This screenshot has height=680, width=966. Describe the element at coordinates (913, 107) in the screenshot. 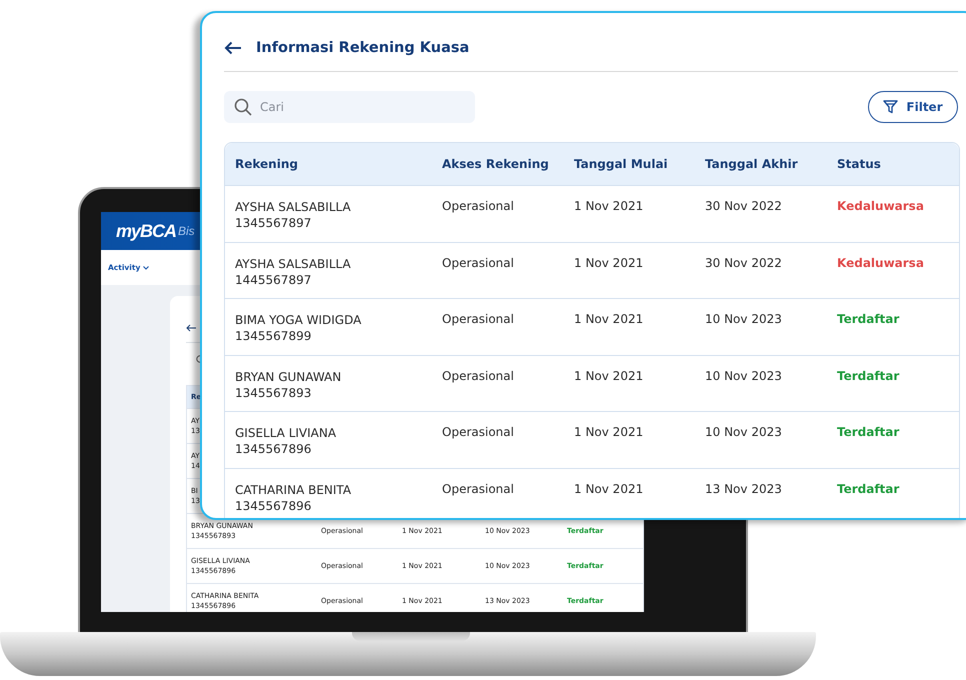

I see `filter-button: Filter` at that location.